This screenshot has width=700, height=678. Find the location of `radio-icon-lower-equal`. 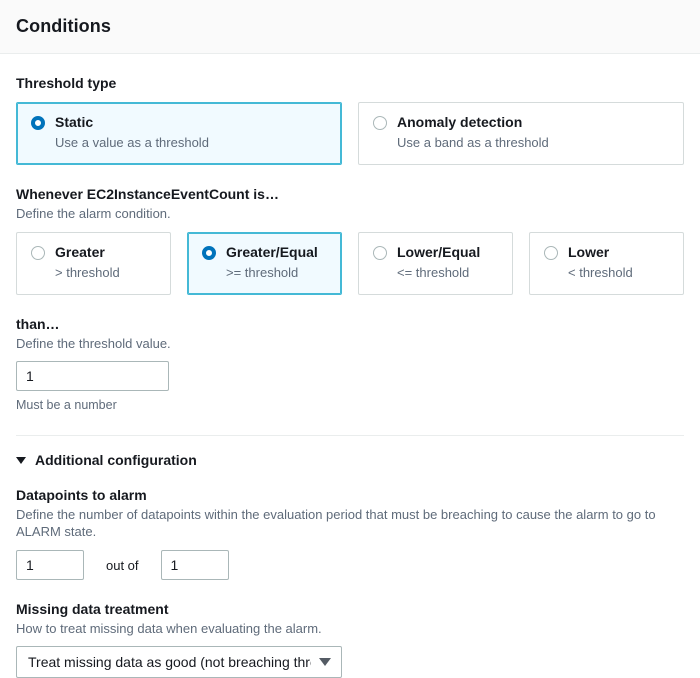

radio-icon-lower-equal is located at coordinates (380, 253).